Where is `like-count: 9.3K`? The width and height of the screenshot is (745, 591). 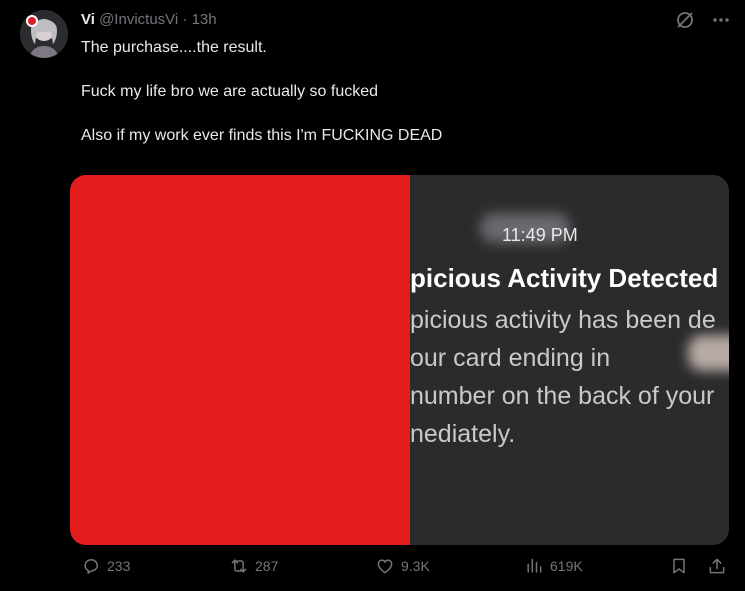
like-count: 9.3K is located at coordinates (415, 566).